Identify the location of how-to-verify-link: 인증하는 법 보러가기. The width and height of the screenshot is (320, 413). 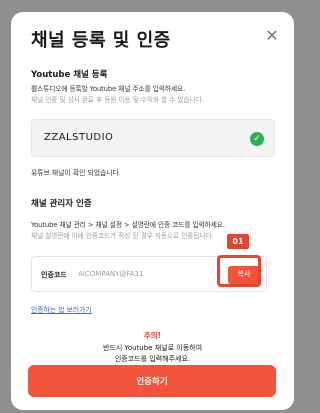
(61, 309).